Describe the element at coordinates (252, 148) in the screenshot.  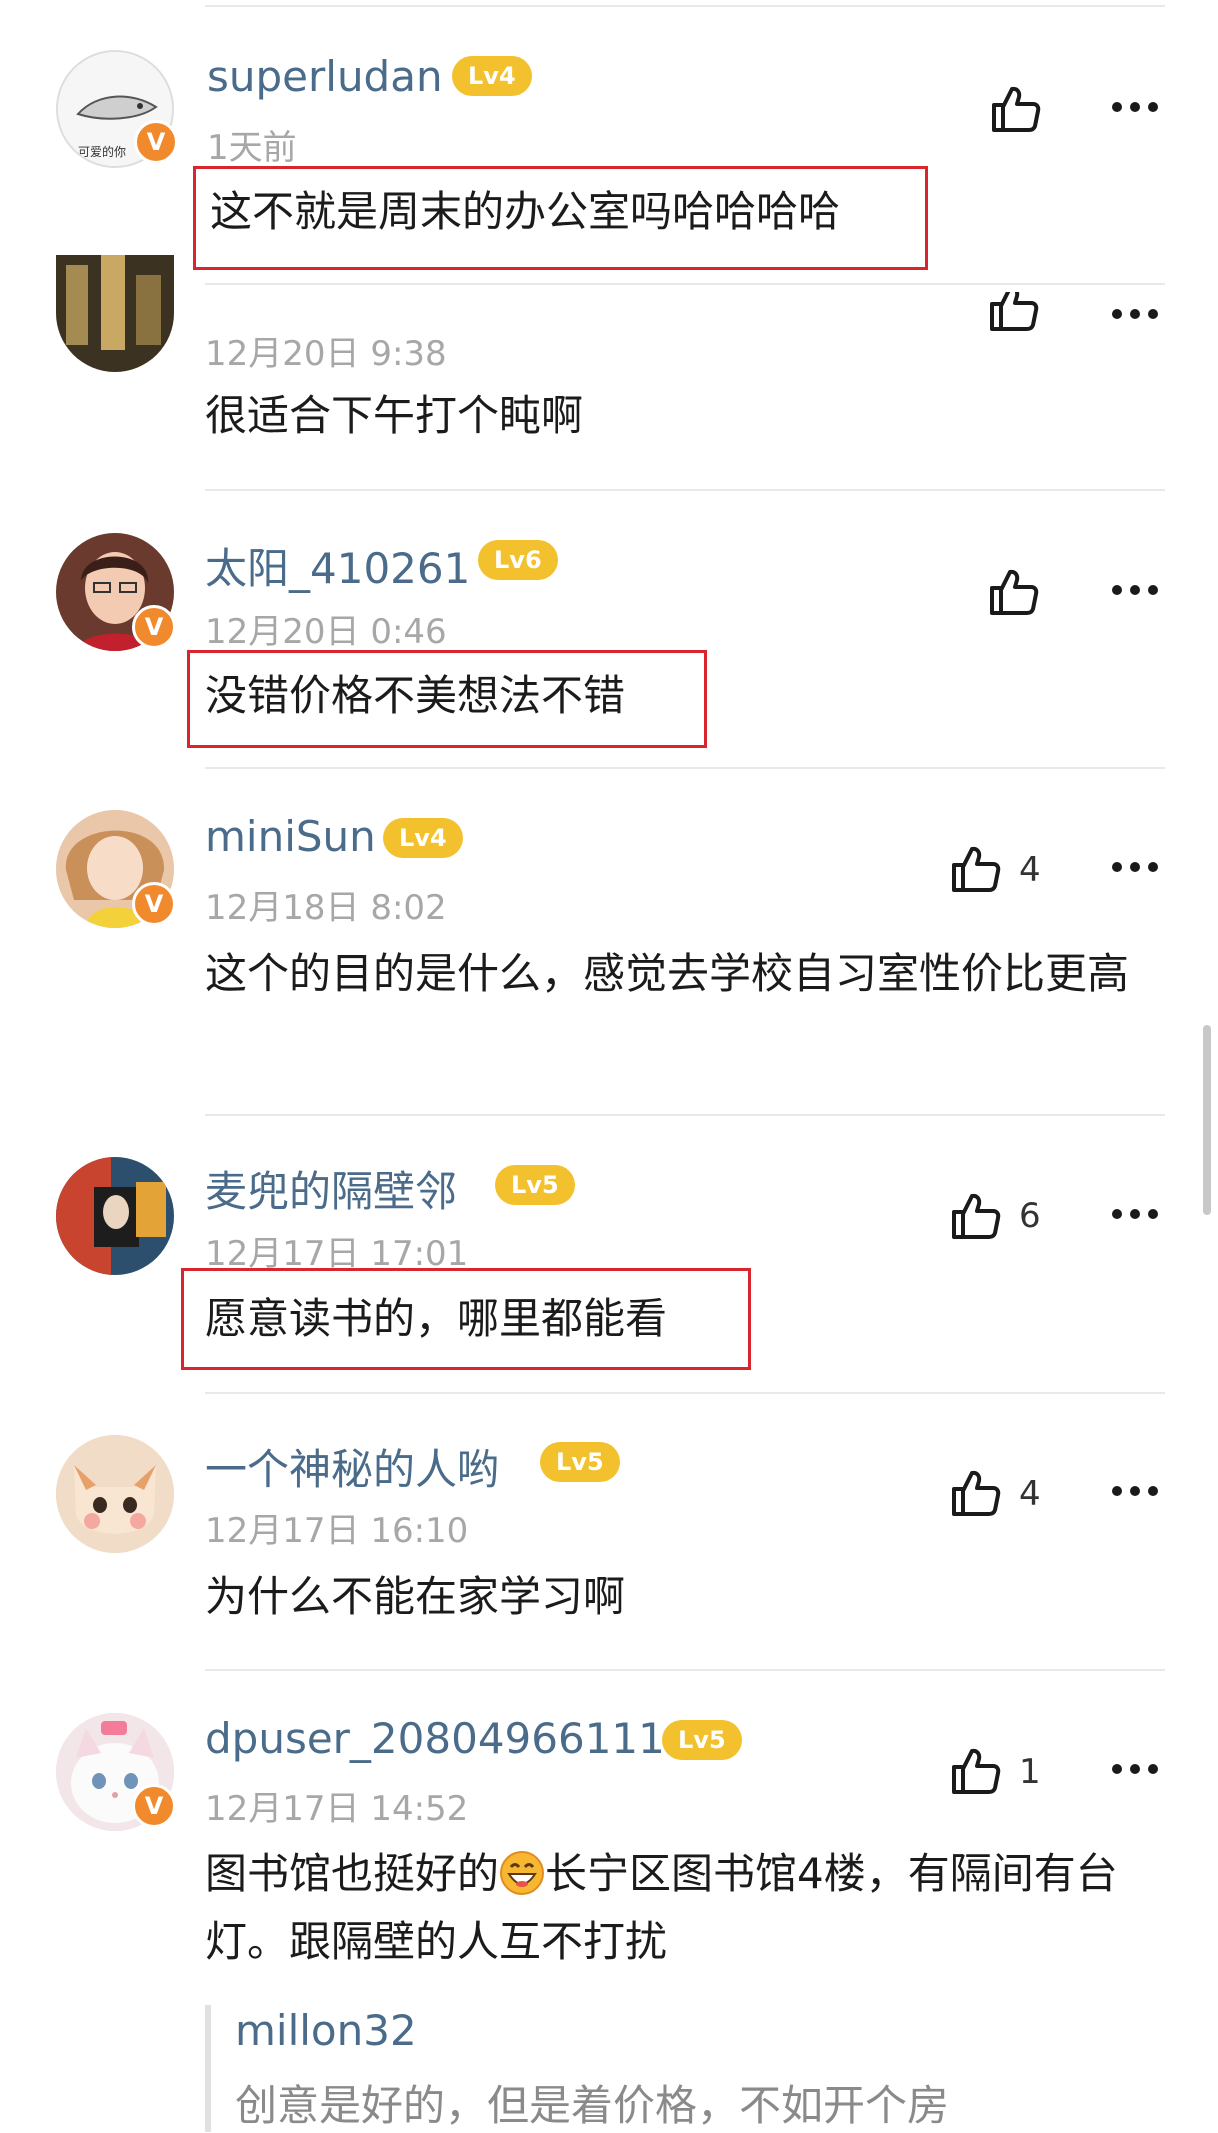
I see `comment-time: 1天前` at that location.